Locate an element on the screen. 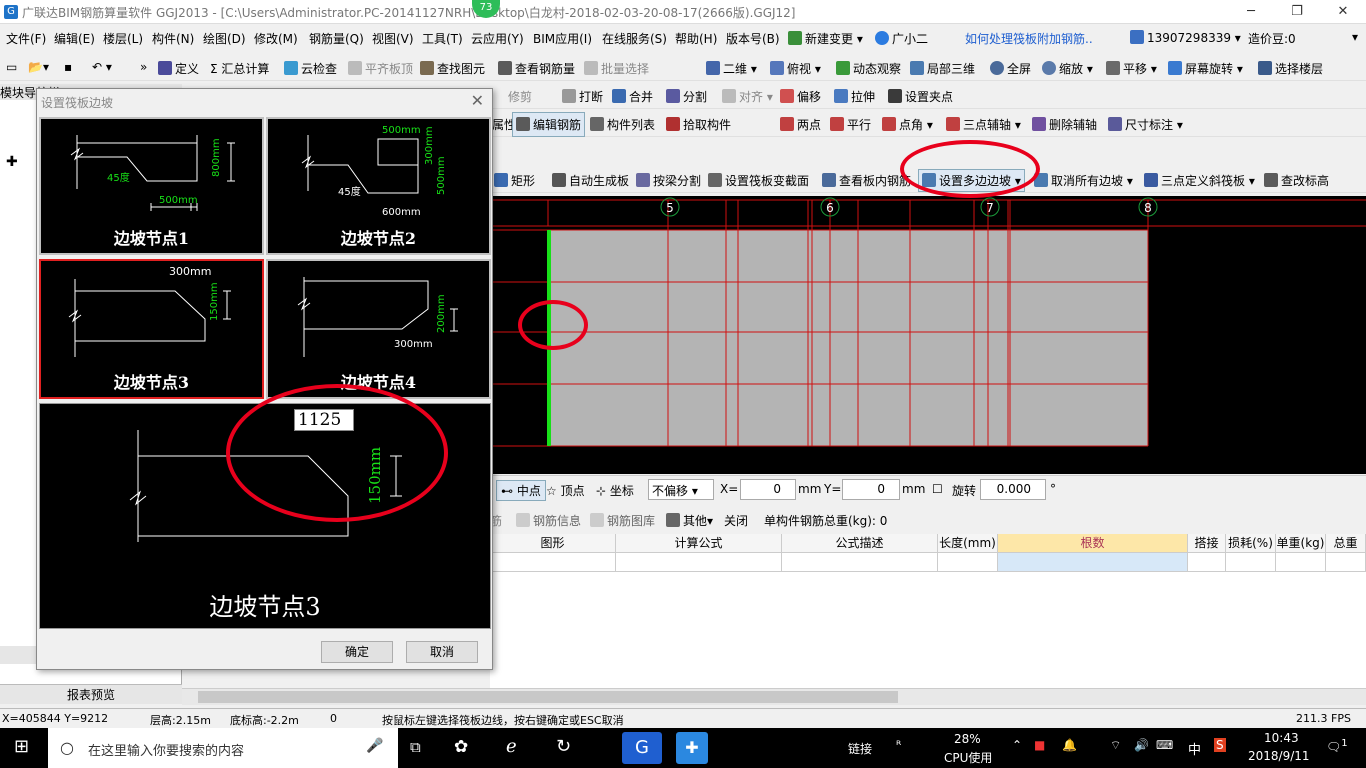 The height and width of the screenshot is (768, 1366). tray-up-icon: ⌃ is located at coordinates (1017, 745).